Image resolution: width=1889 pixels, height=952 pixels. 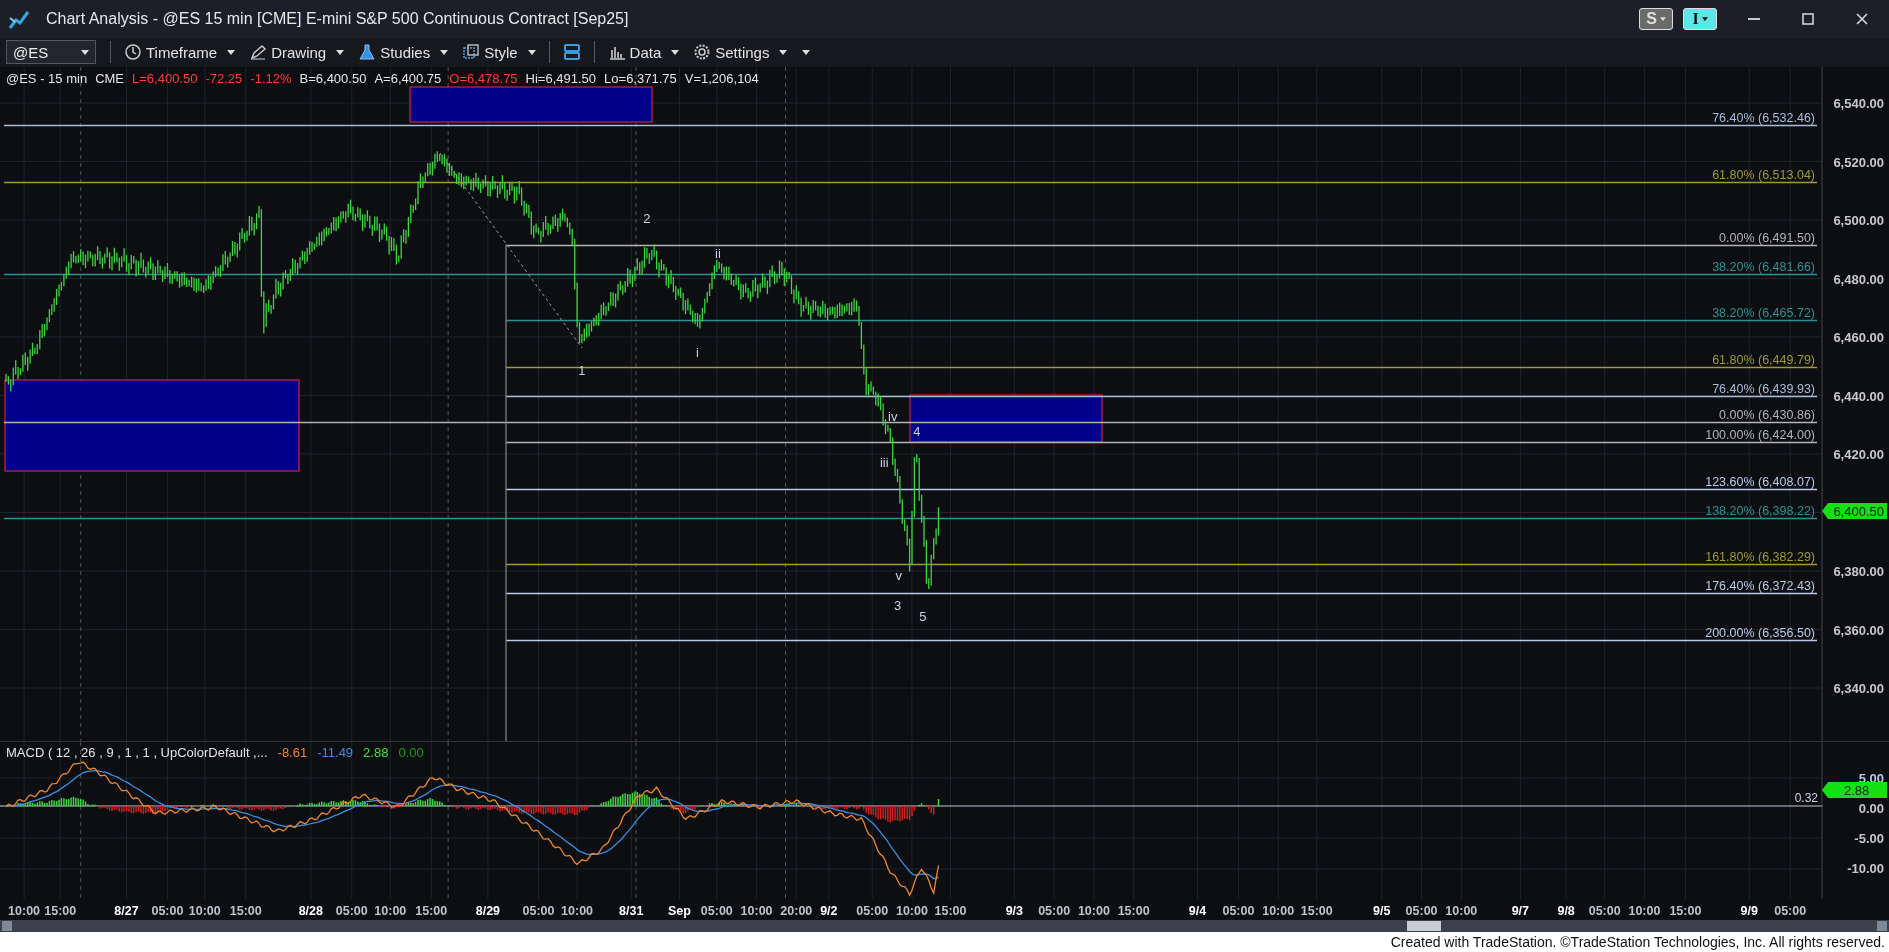 I want to click on quote-field: CME, so click(x=109, y=79).